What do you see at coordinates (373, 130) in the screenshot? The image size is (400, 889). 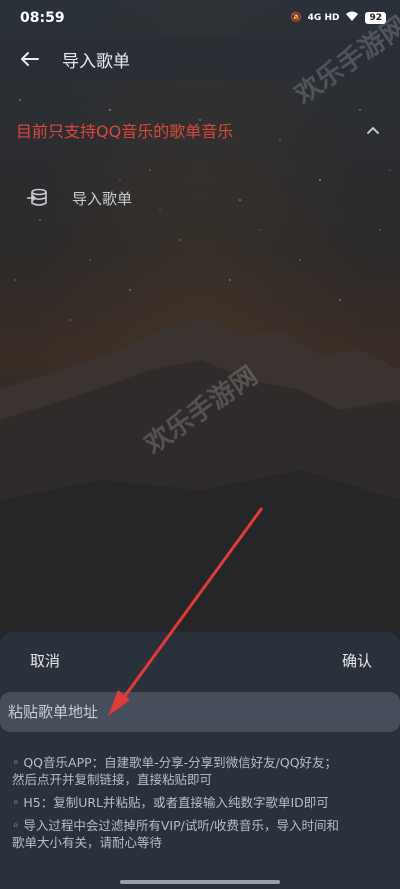 I see `chevron-up-icon` at bounding box center [373, 130].